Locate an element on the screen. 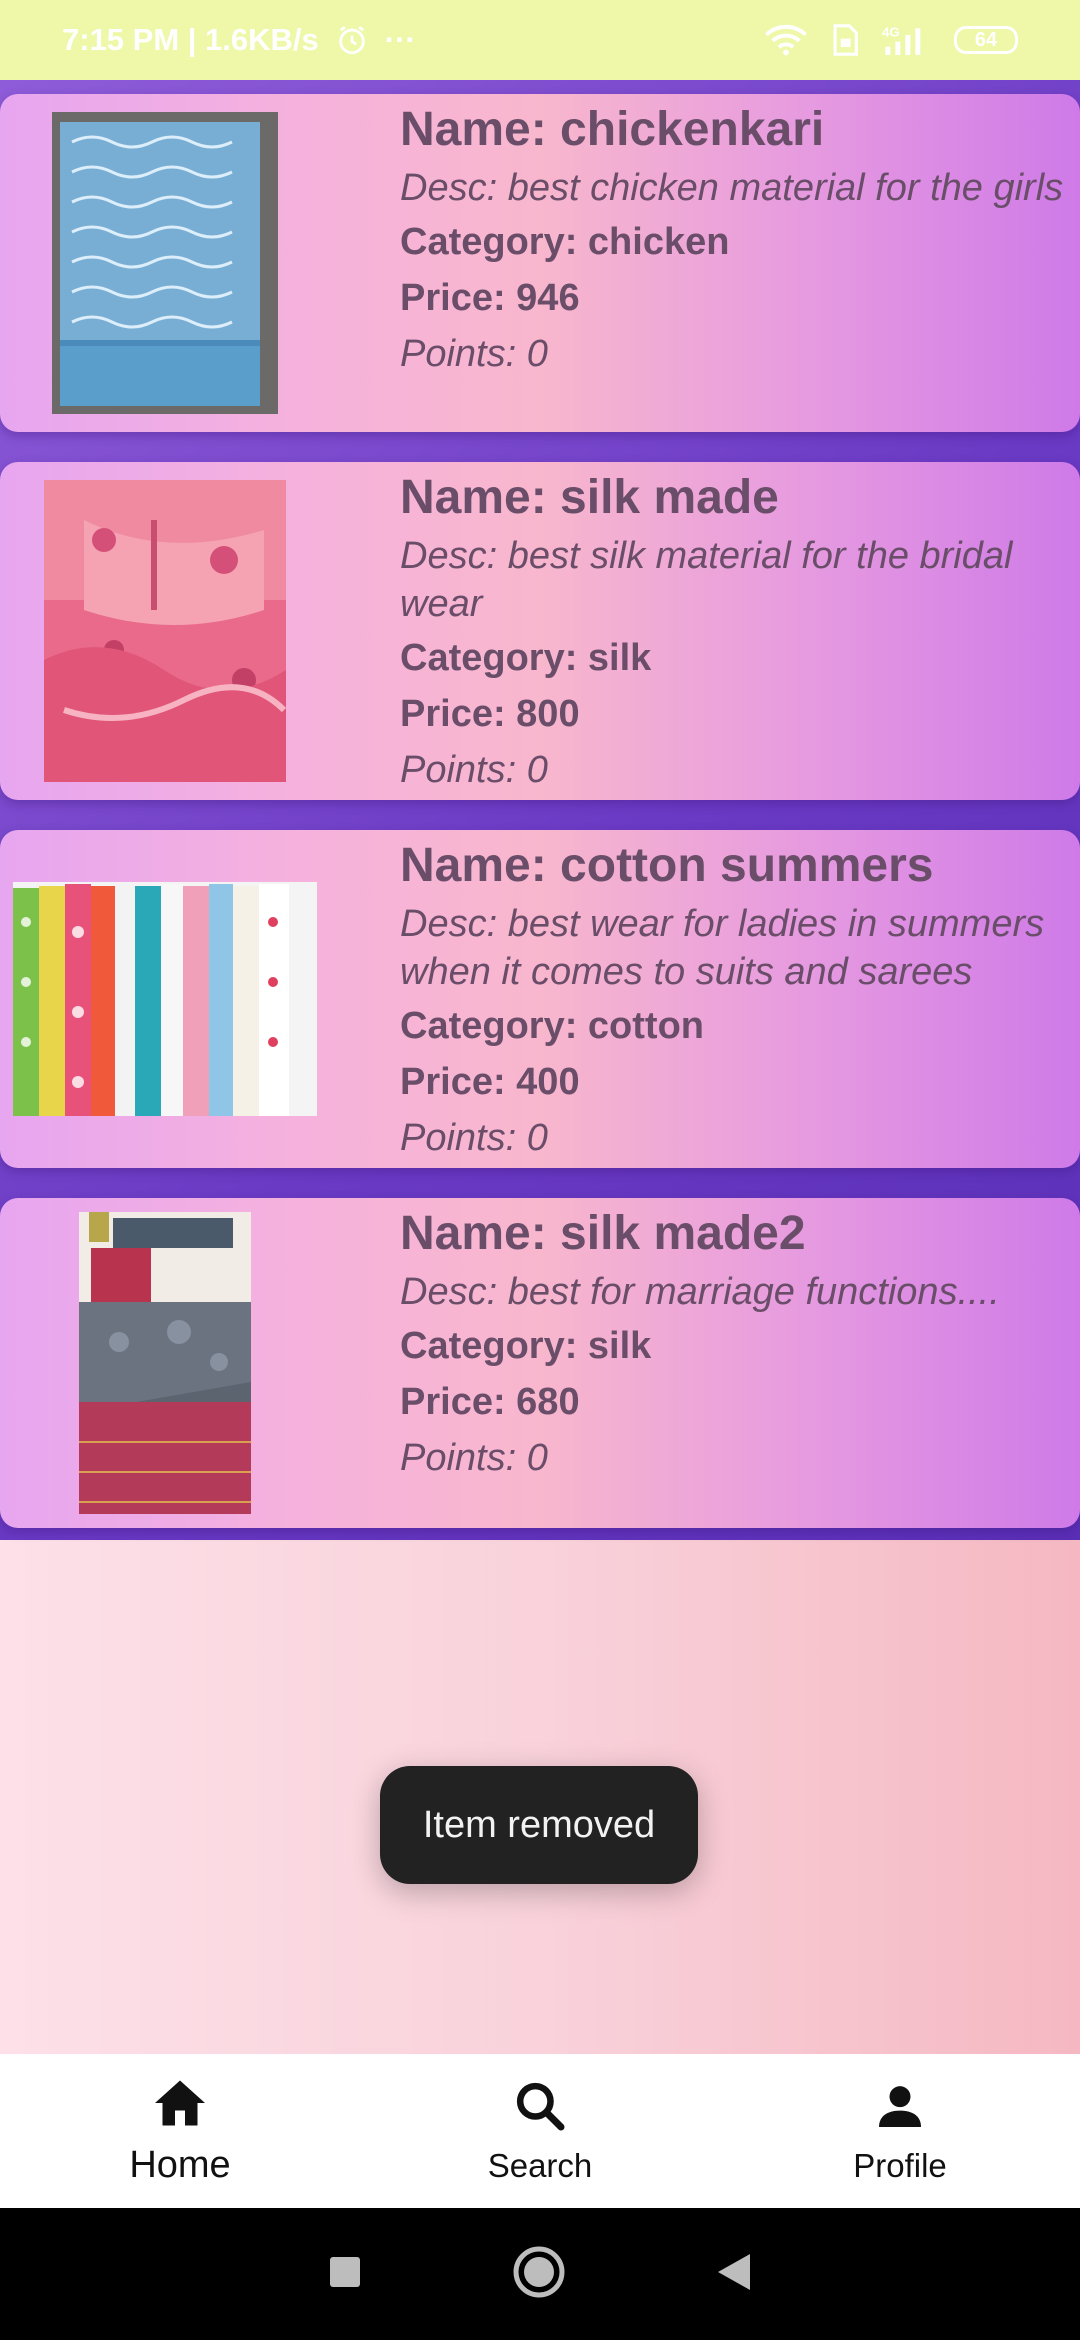 The image size is (1080, 2340). nav-profile: Profile is located at coordinates (900, 2131).